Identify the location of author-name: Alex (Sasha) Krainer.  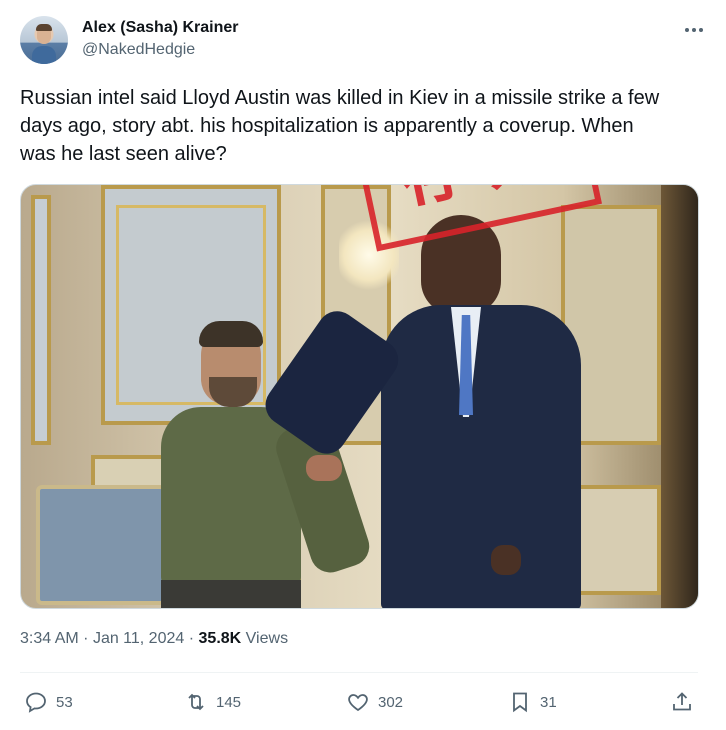
(160, 28).